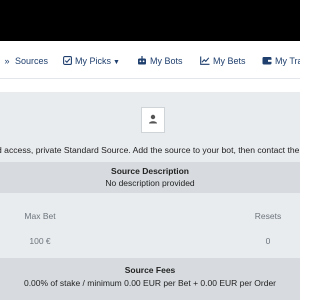  I want to click on nav-item-my-bets: My Bets, so click(223, 61).